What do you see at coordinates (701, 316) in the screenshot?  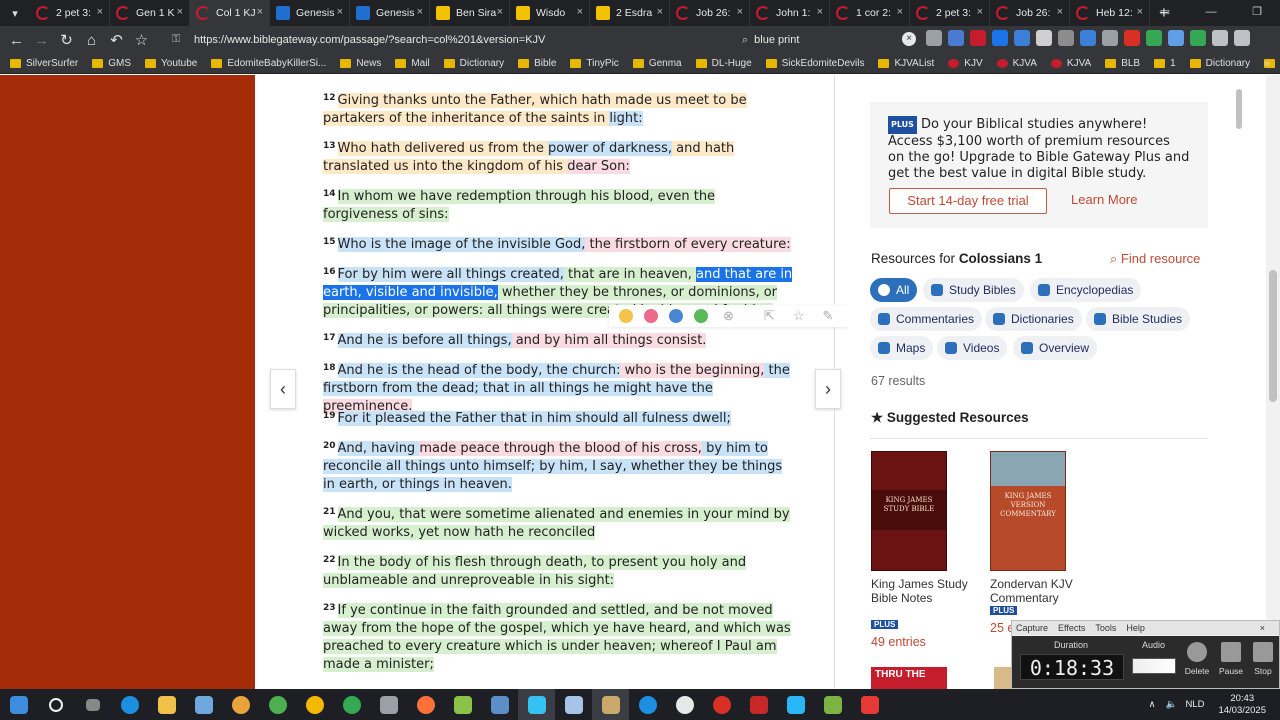 I see `highlight-green-button` at bounding box center [701, 316].